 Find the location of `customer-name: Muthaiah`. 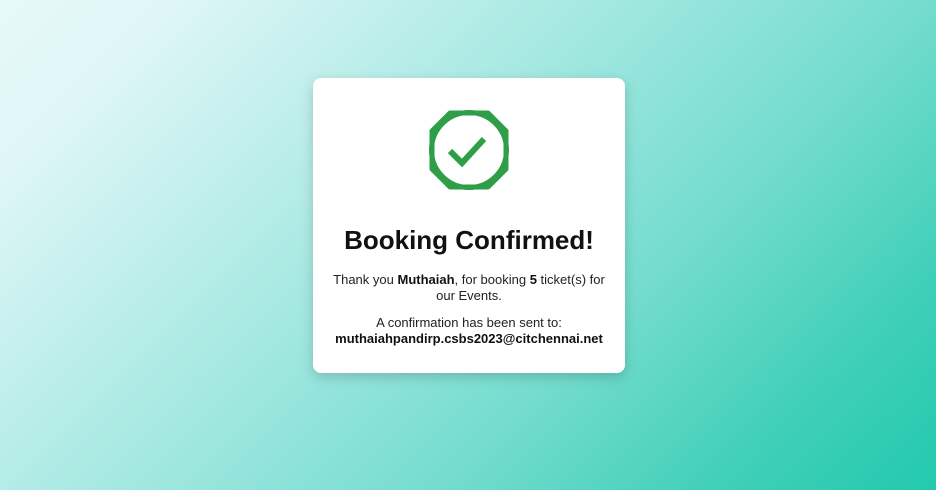

customer-name: Muthaiah is located at coordinates (426, 279).